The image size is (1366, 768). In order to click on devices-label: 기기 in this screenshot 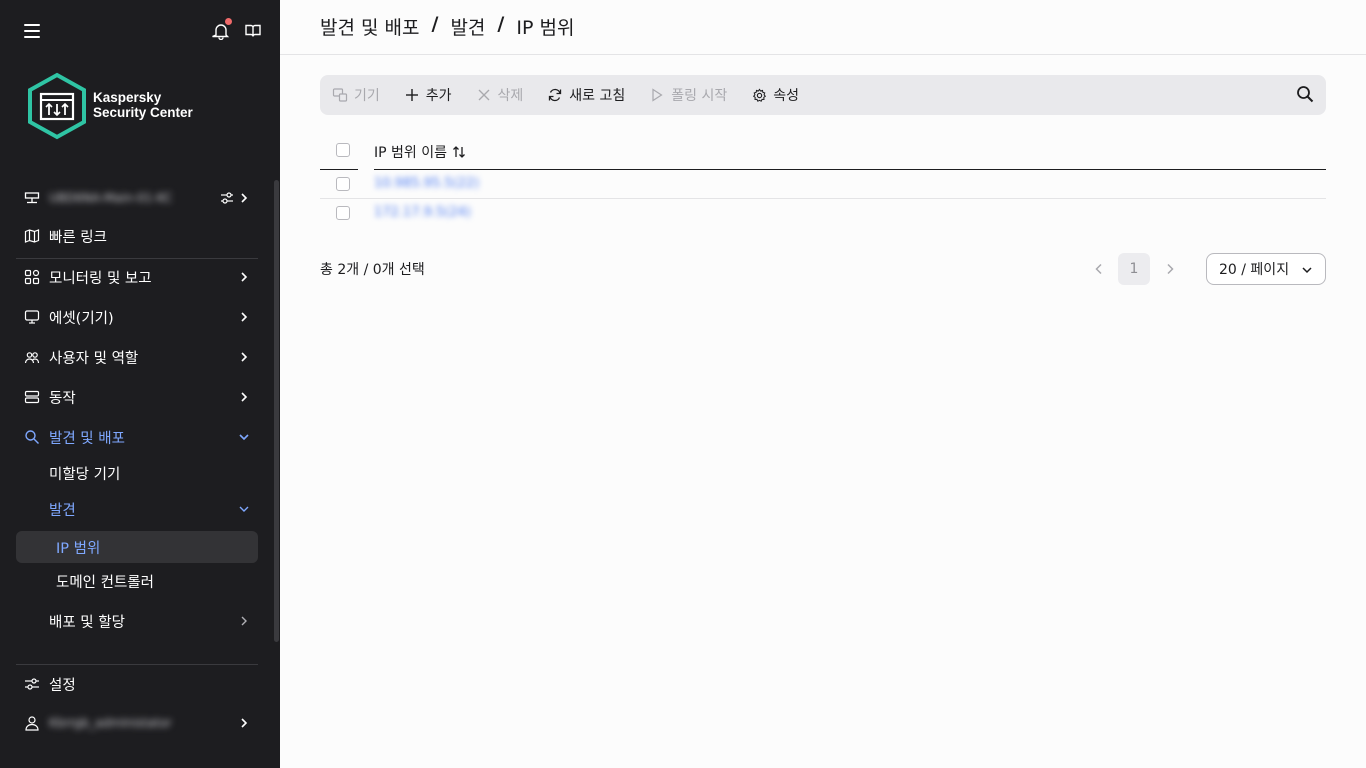, I will do `click(367, 96)`.